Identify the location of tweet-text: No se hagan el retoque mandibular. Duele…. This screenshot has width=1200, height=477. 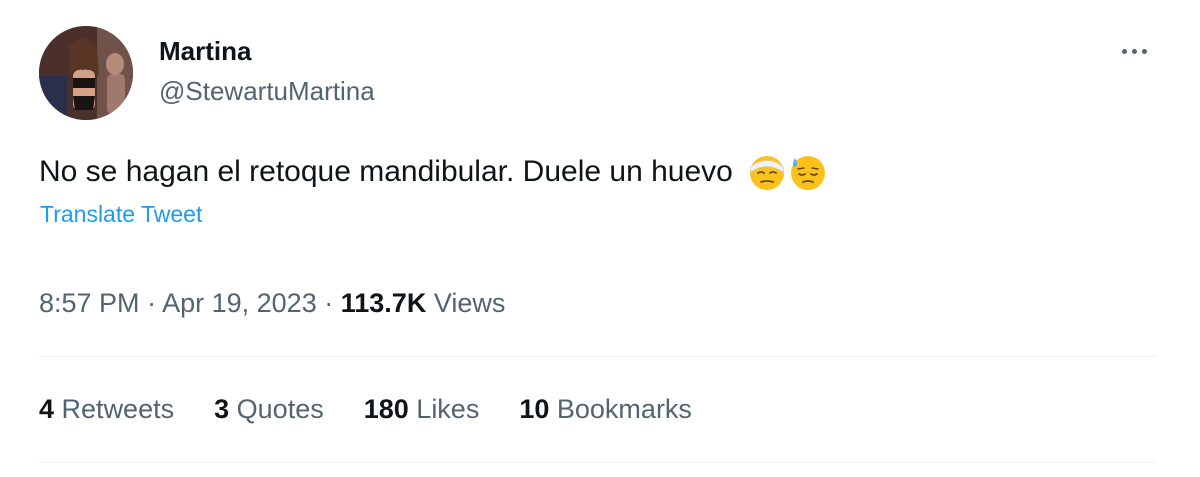
(433, 172).